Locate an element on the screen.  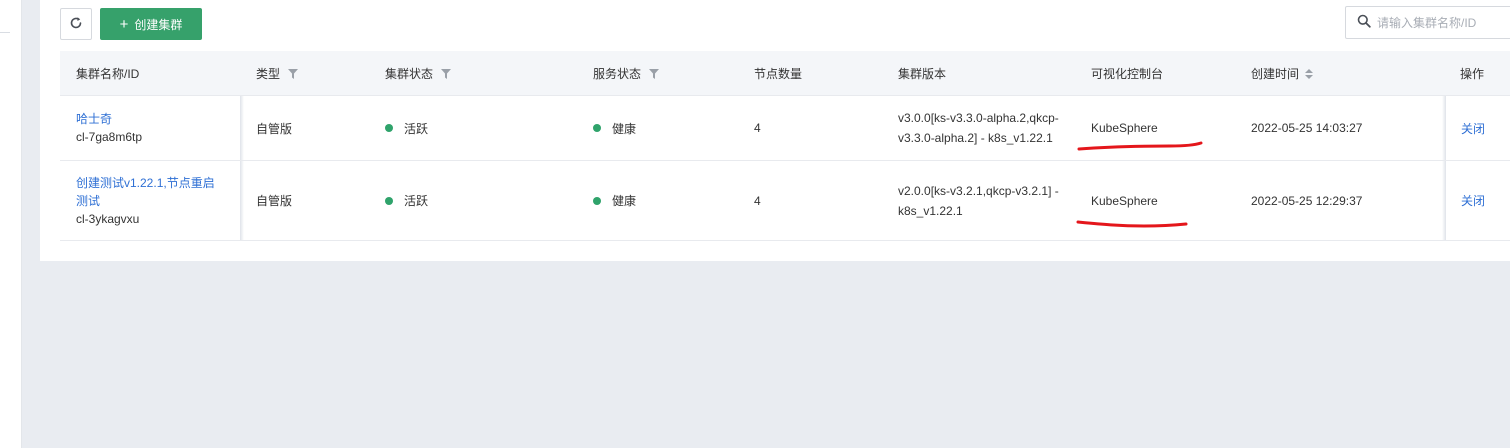
column-header-type: 类型 is located at coordinates (277, 73).